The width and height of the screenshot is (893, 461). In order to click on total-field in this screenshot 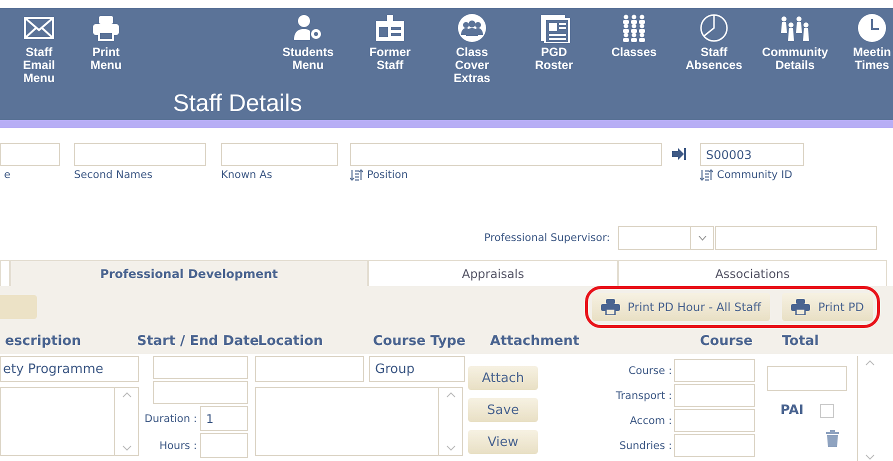, I will do `click(807, 378)`.